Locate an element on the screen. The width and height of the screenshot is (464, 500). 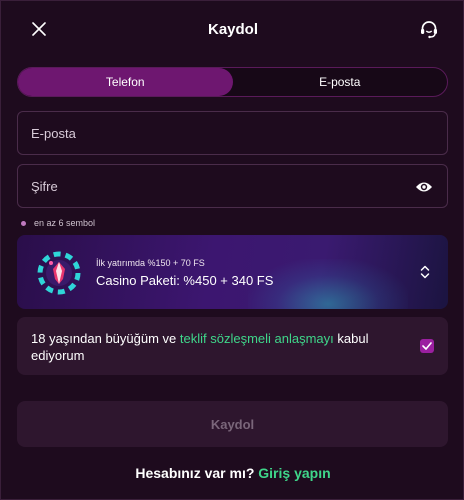
checkmark-icon is located at coordinates (427, 346).